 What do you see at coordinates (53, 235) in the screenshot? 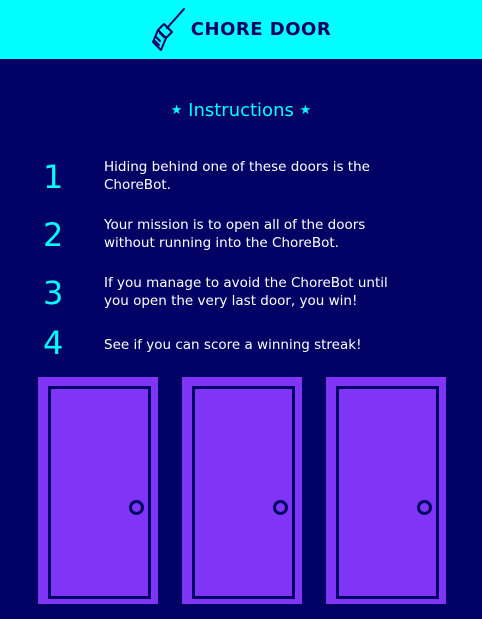
I see `step-number: 2` at bounding box center [53, 235].